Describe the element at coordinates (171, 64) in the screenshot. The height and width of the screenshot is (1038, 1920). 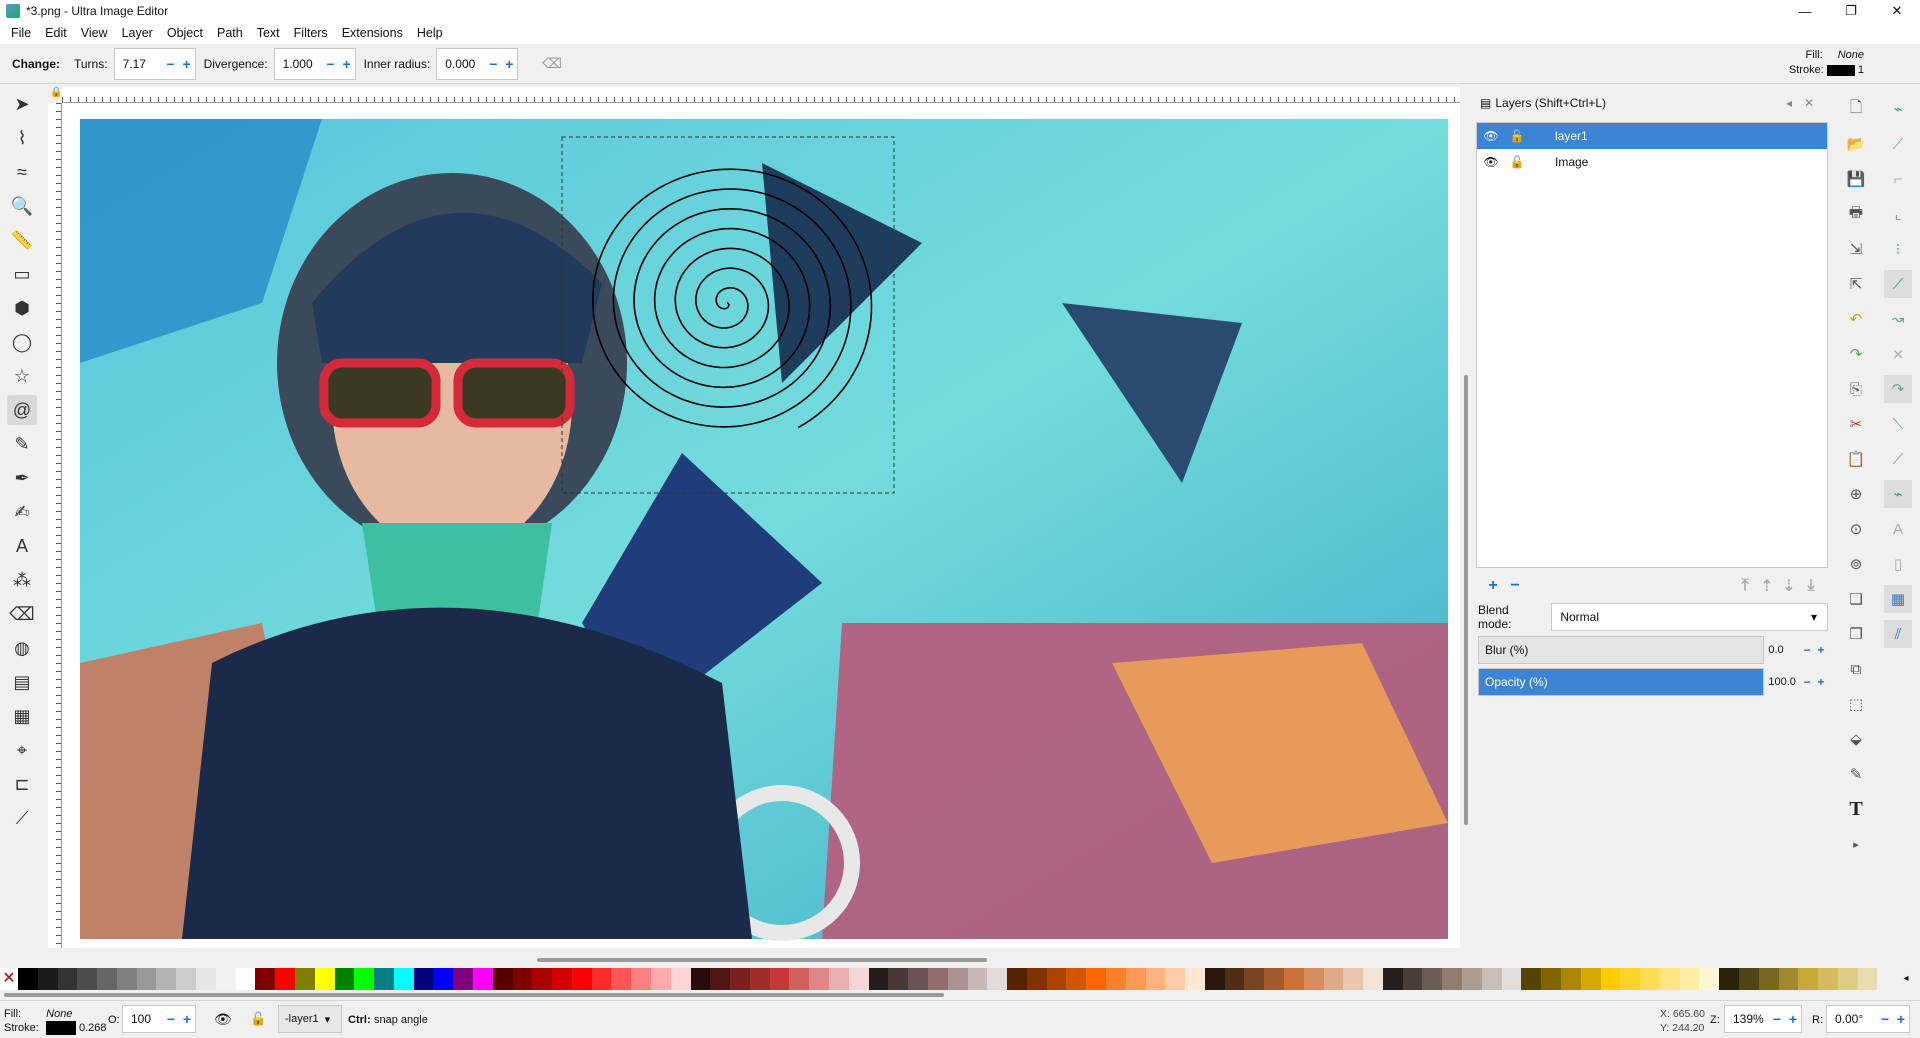
I see `turns-decrement-button: −` at that location.